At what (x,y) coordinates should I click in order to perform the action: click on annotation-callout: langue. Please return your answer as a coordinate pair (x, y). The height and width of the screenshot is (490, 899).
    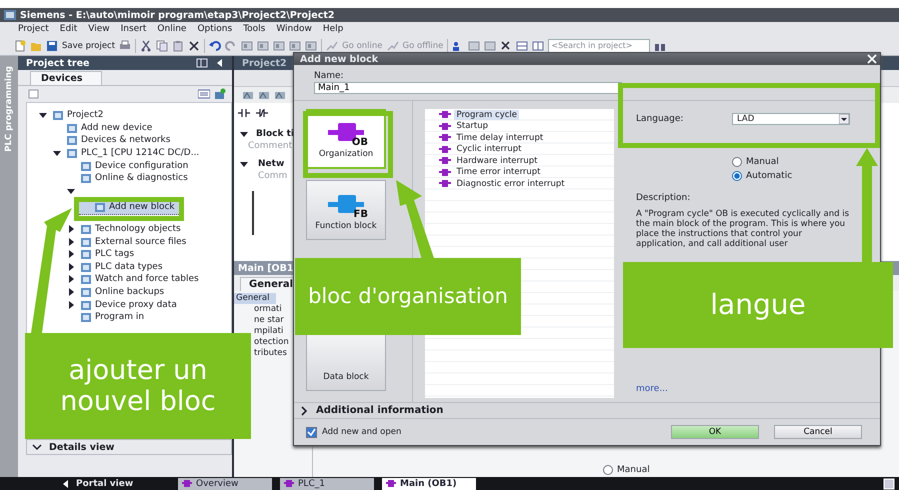
    Looking at the image, I should click on (758, 305).